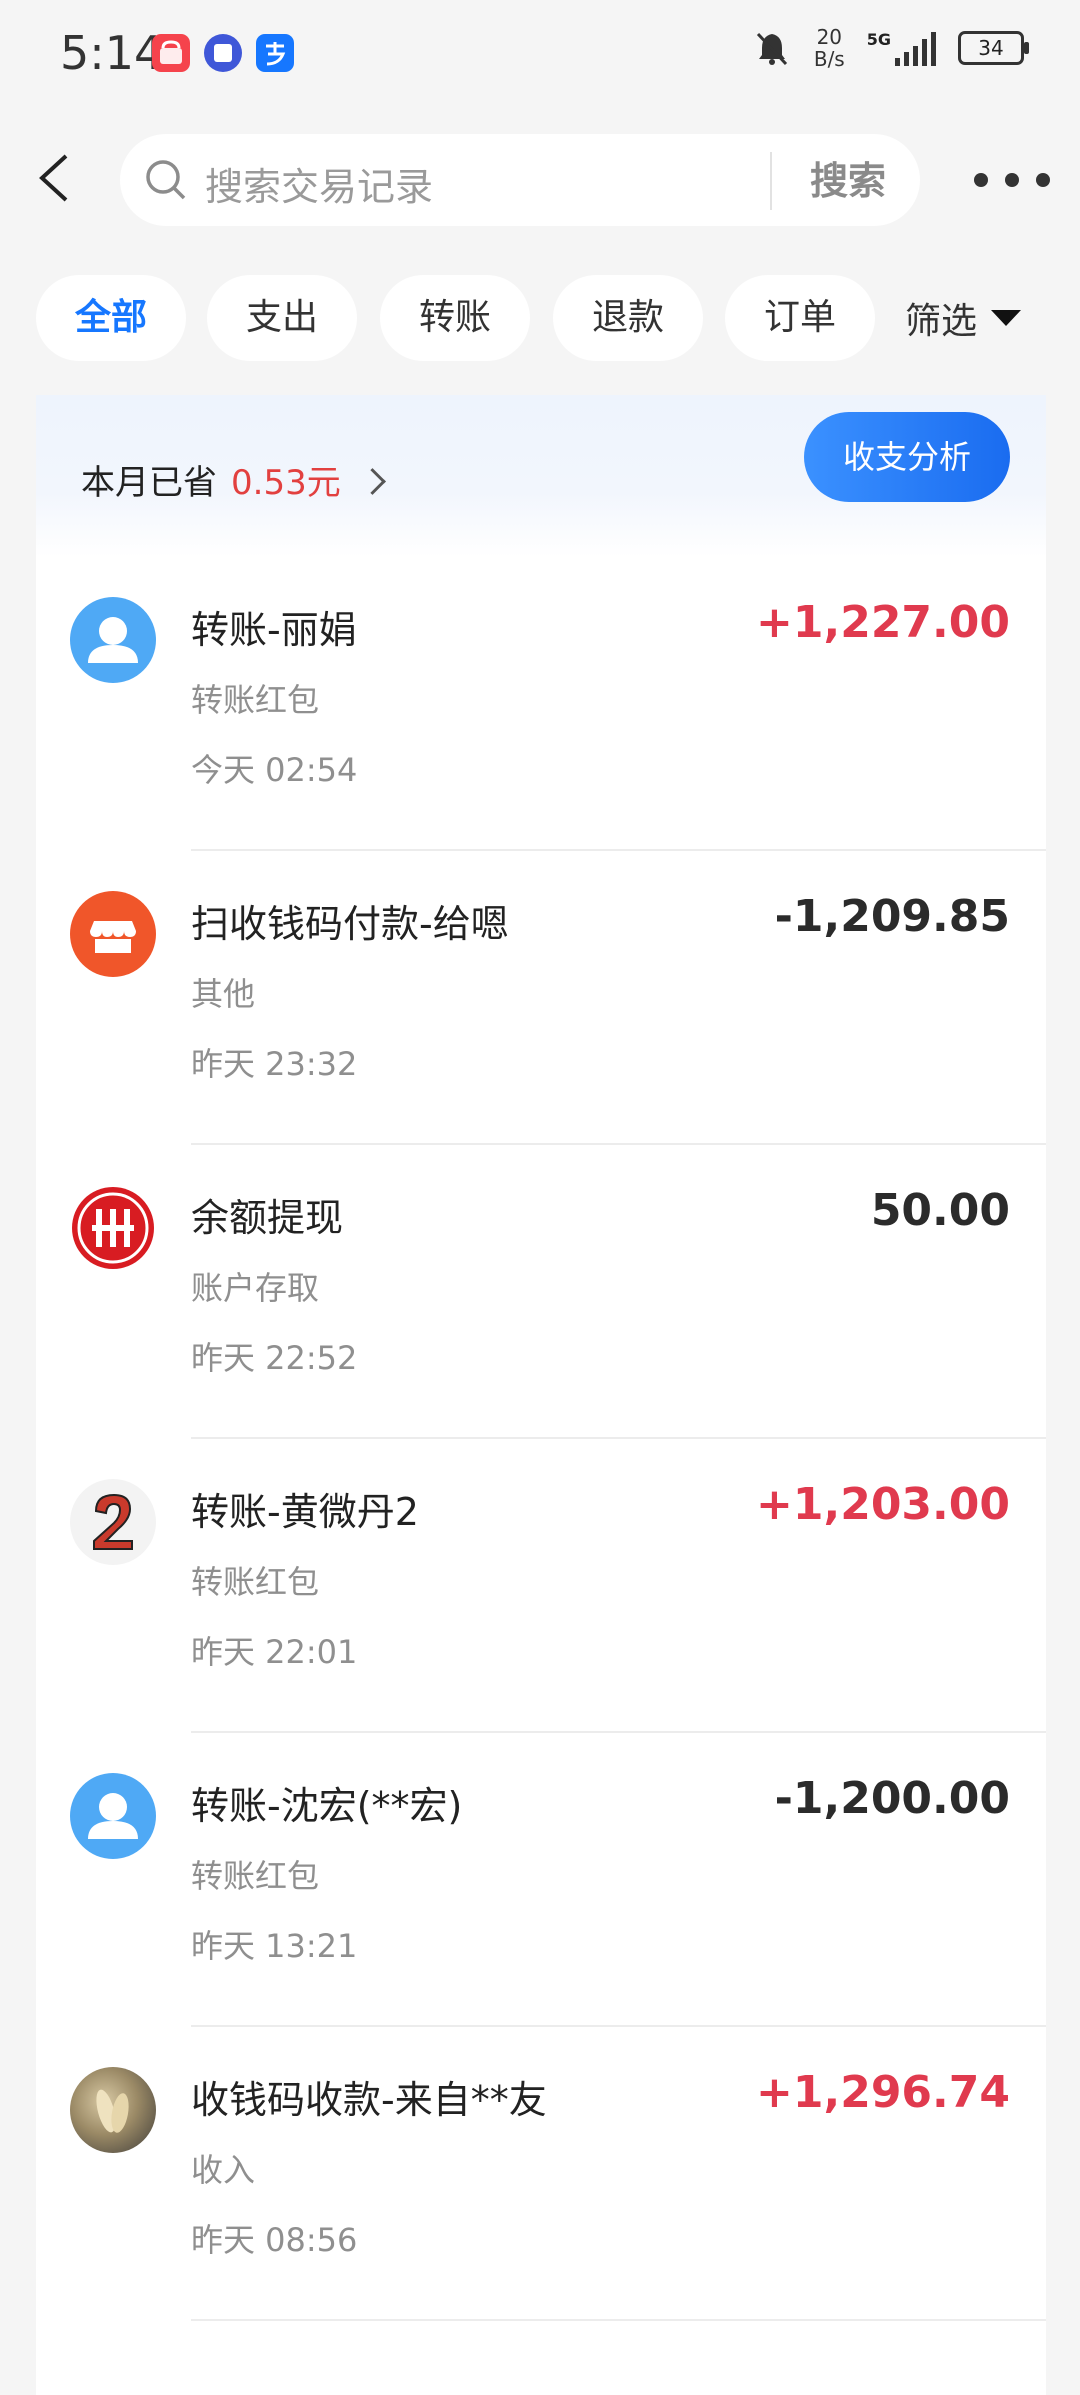 The image size is (1080, 2395). I want to click on header: 搜索交易记录 搜索, so click(540, 180).